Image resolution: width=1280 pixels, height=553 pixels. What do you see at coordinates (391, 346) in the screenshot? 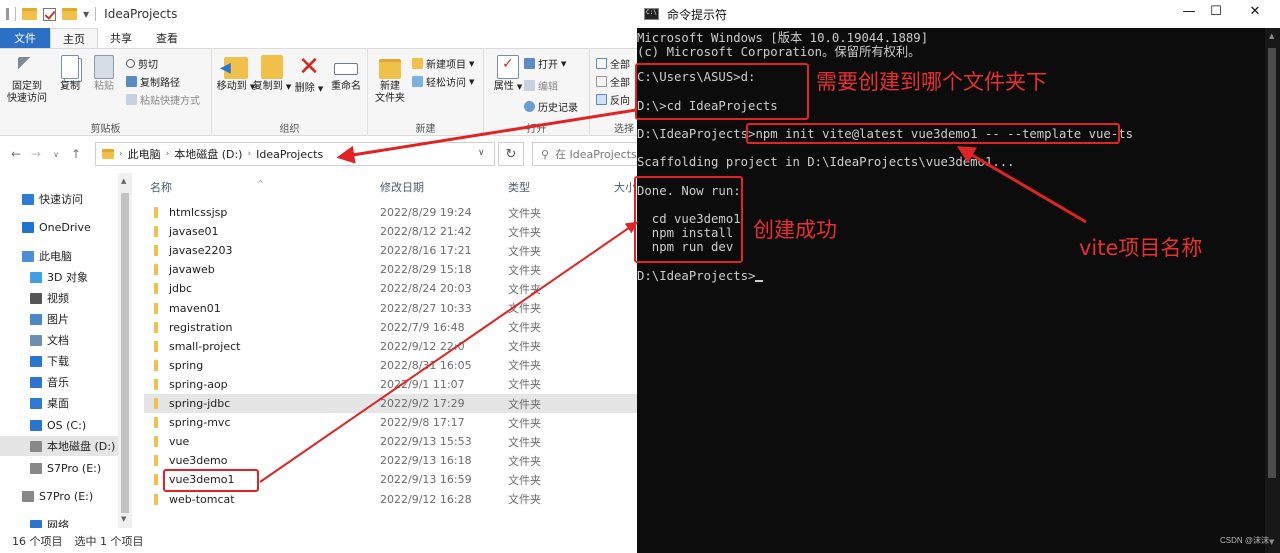
I see `file-row: small-project 2022/9/12 22:0 文件夹` at bounding box center [391, 346].